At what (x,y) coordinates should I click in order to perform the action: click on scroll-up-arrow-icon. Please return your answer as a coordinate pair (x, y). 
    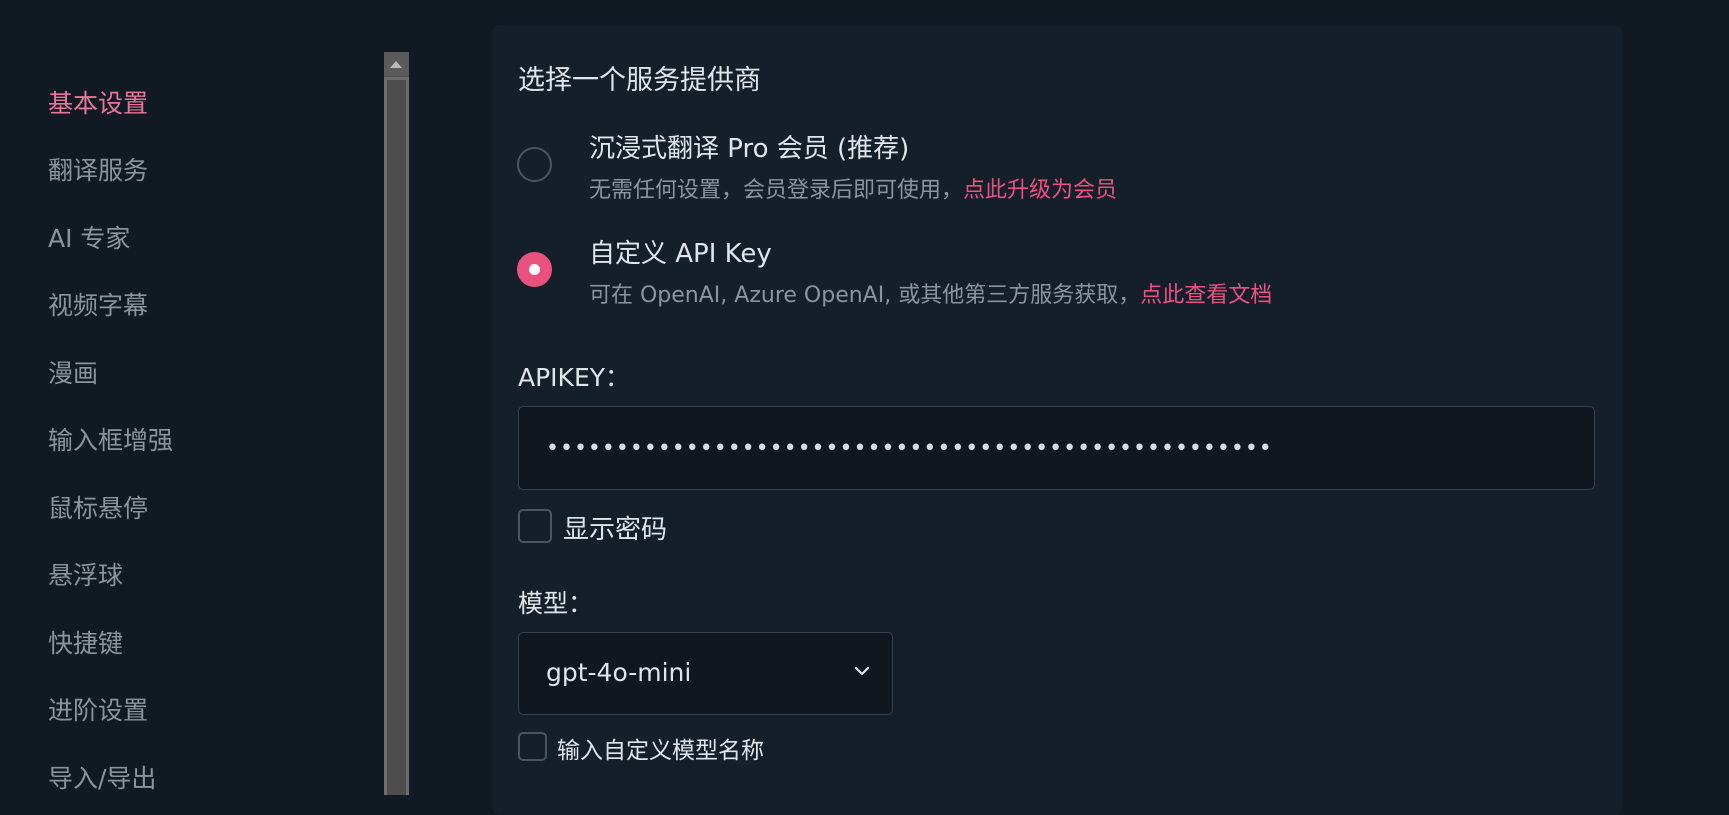
    Looking at the image, I should click on (396, 64).